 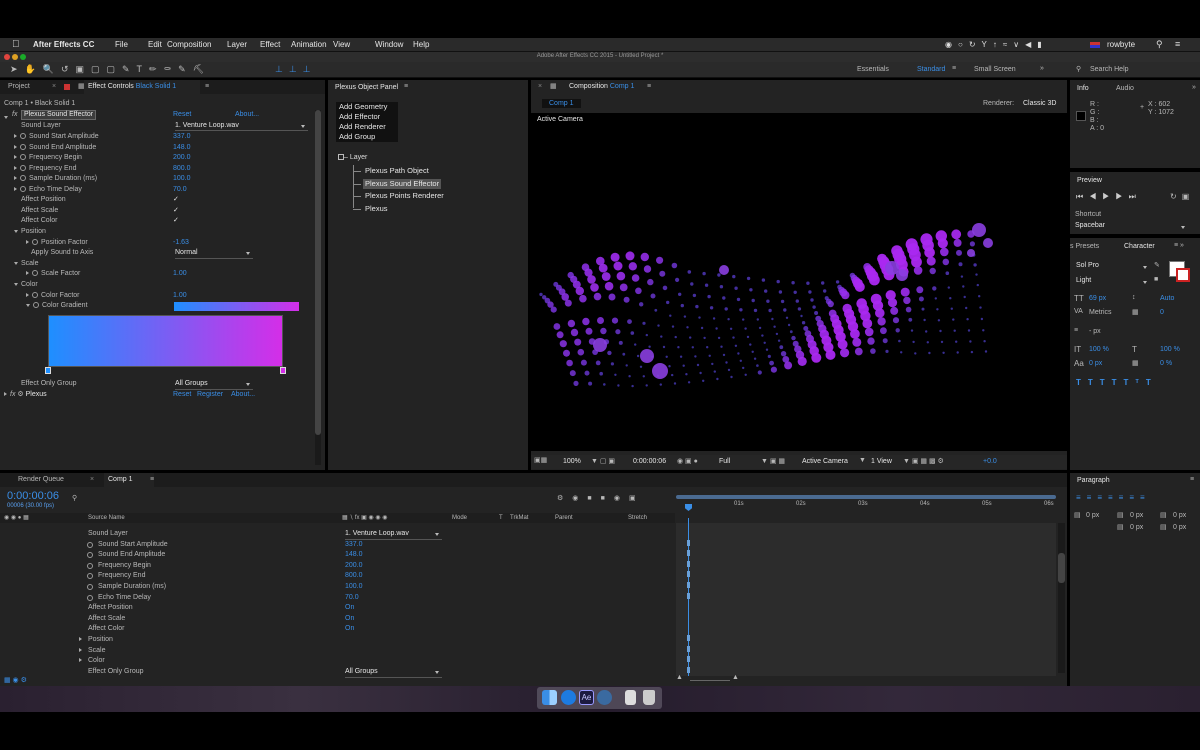 I want to click on first-line-value: 0 px, so click(x=1136, y=527).